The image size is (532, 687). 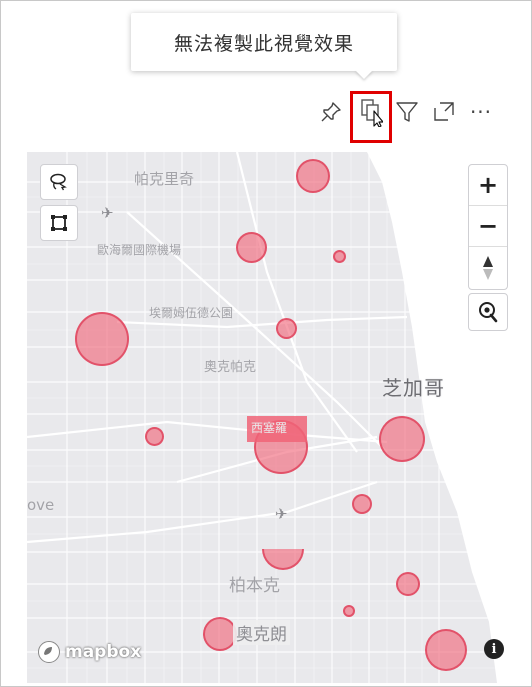 I want to click on compass-button, so click(x=488, y=268).